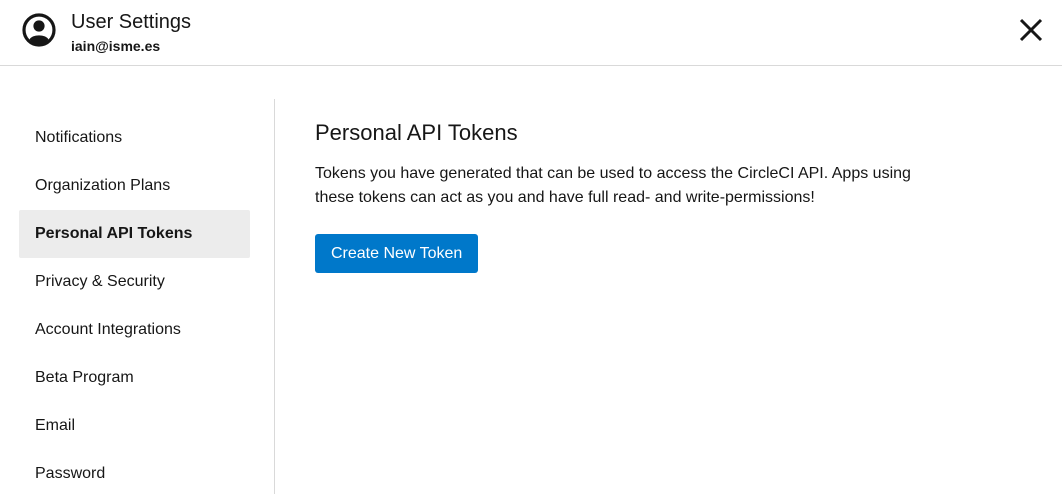 This screenshot has height=498, width=1062. I want to click on sidebar-item-personal-api-tokens: Personal API Tokens, so click(134, 234).